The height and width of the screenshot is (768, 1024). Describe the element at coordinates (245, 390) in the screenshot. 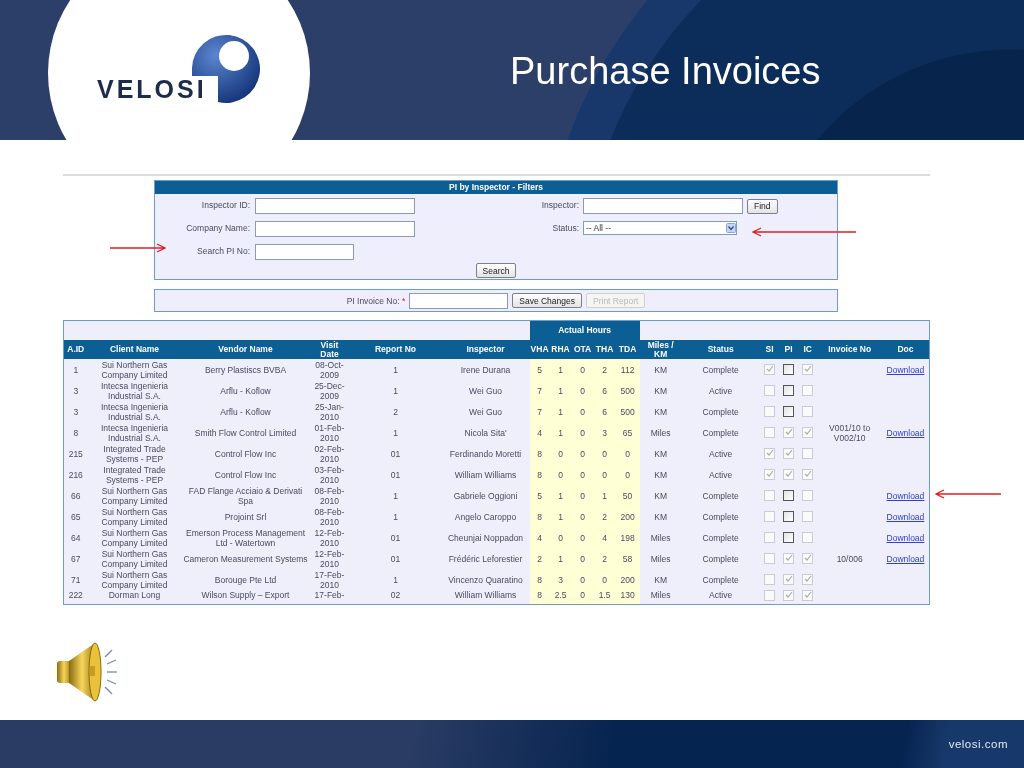

I see `table-cell: Arflu - Koflow` at that location.